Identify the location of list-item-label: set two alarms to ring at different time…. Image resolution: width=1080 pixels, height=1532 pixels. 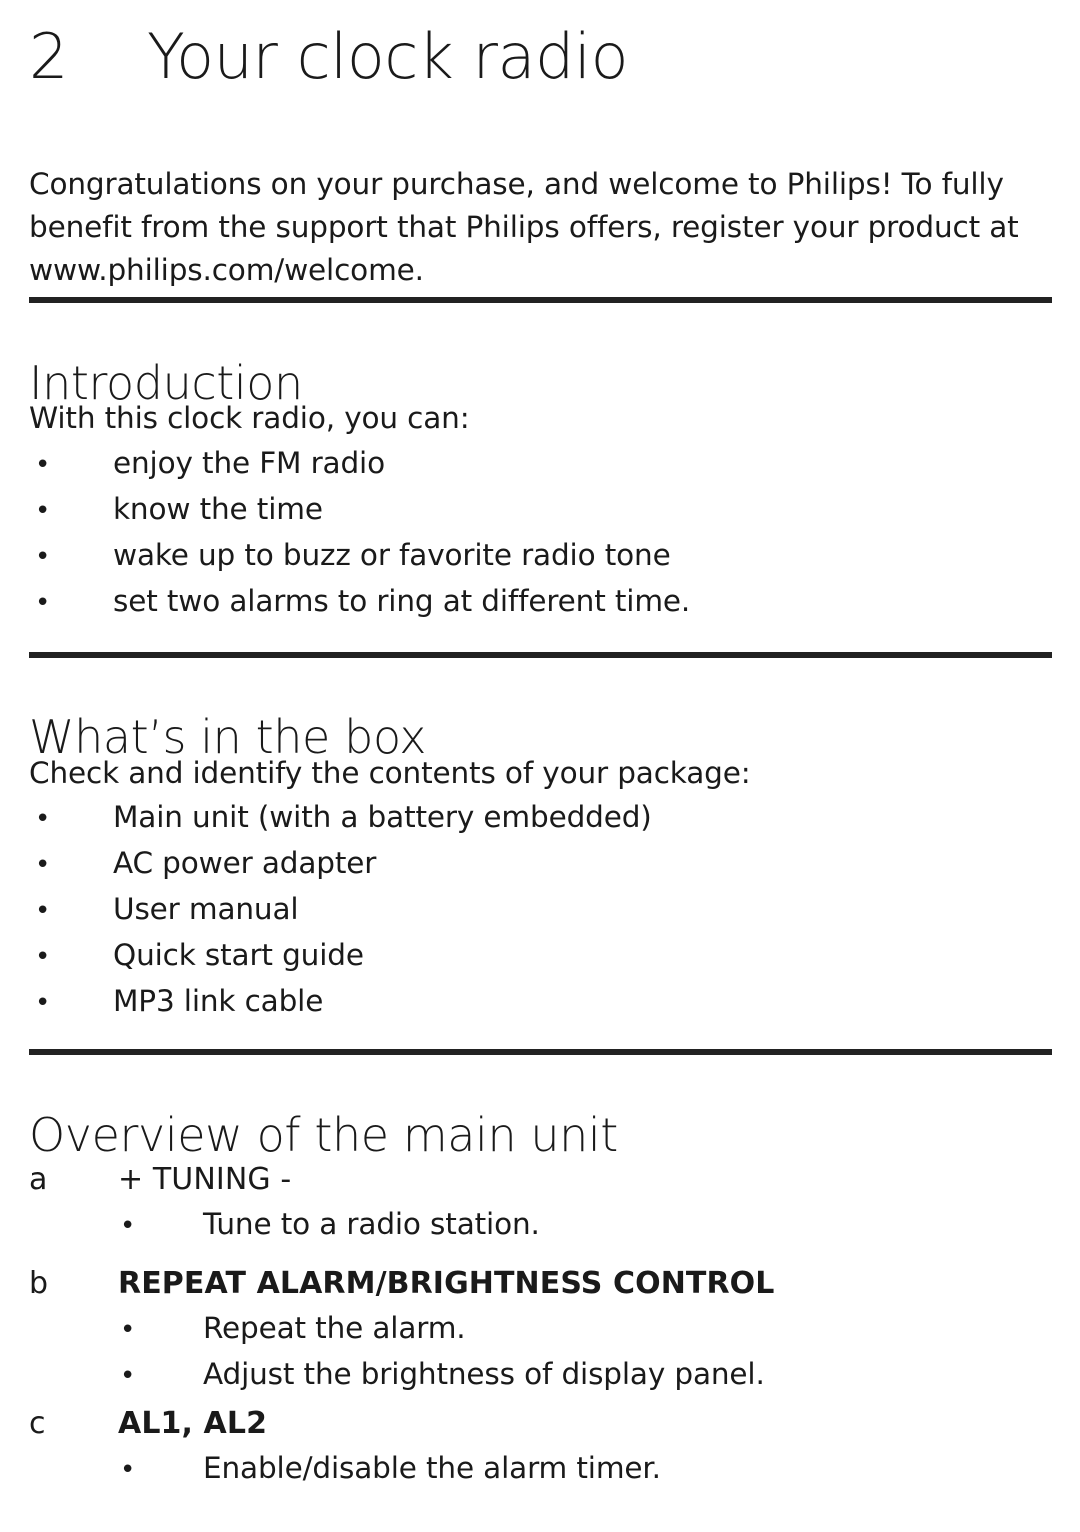
(402, 601).